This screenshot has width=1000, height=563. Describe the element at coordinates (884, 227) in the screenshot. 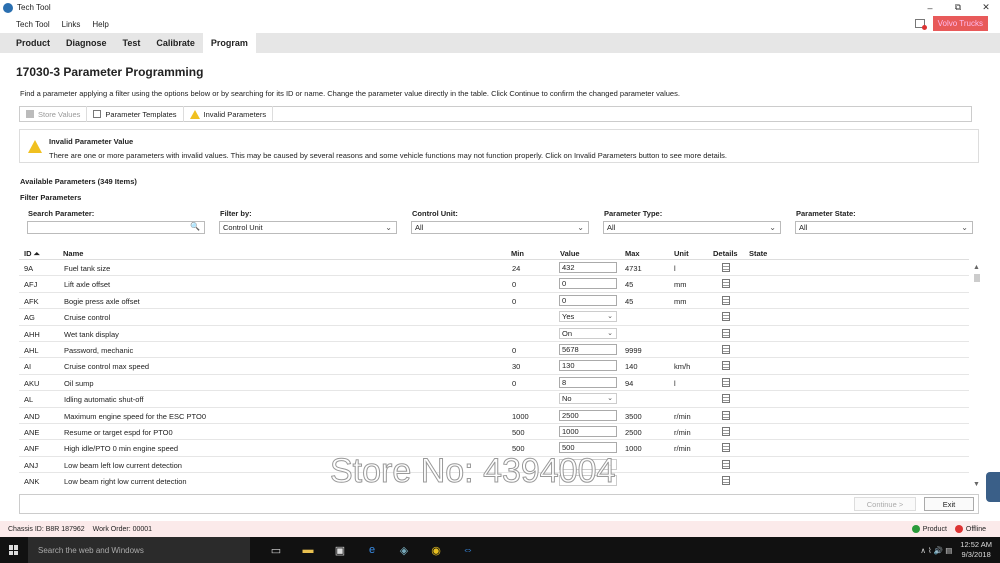

I see `parameter-state-select: All ⌄` at that location.